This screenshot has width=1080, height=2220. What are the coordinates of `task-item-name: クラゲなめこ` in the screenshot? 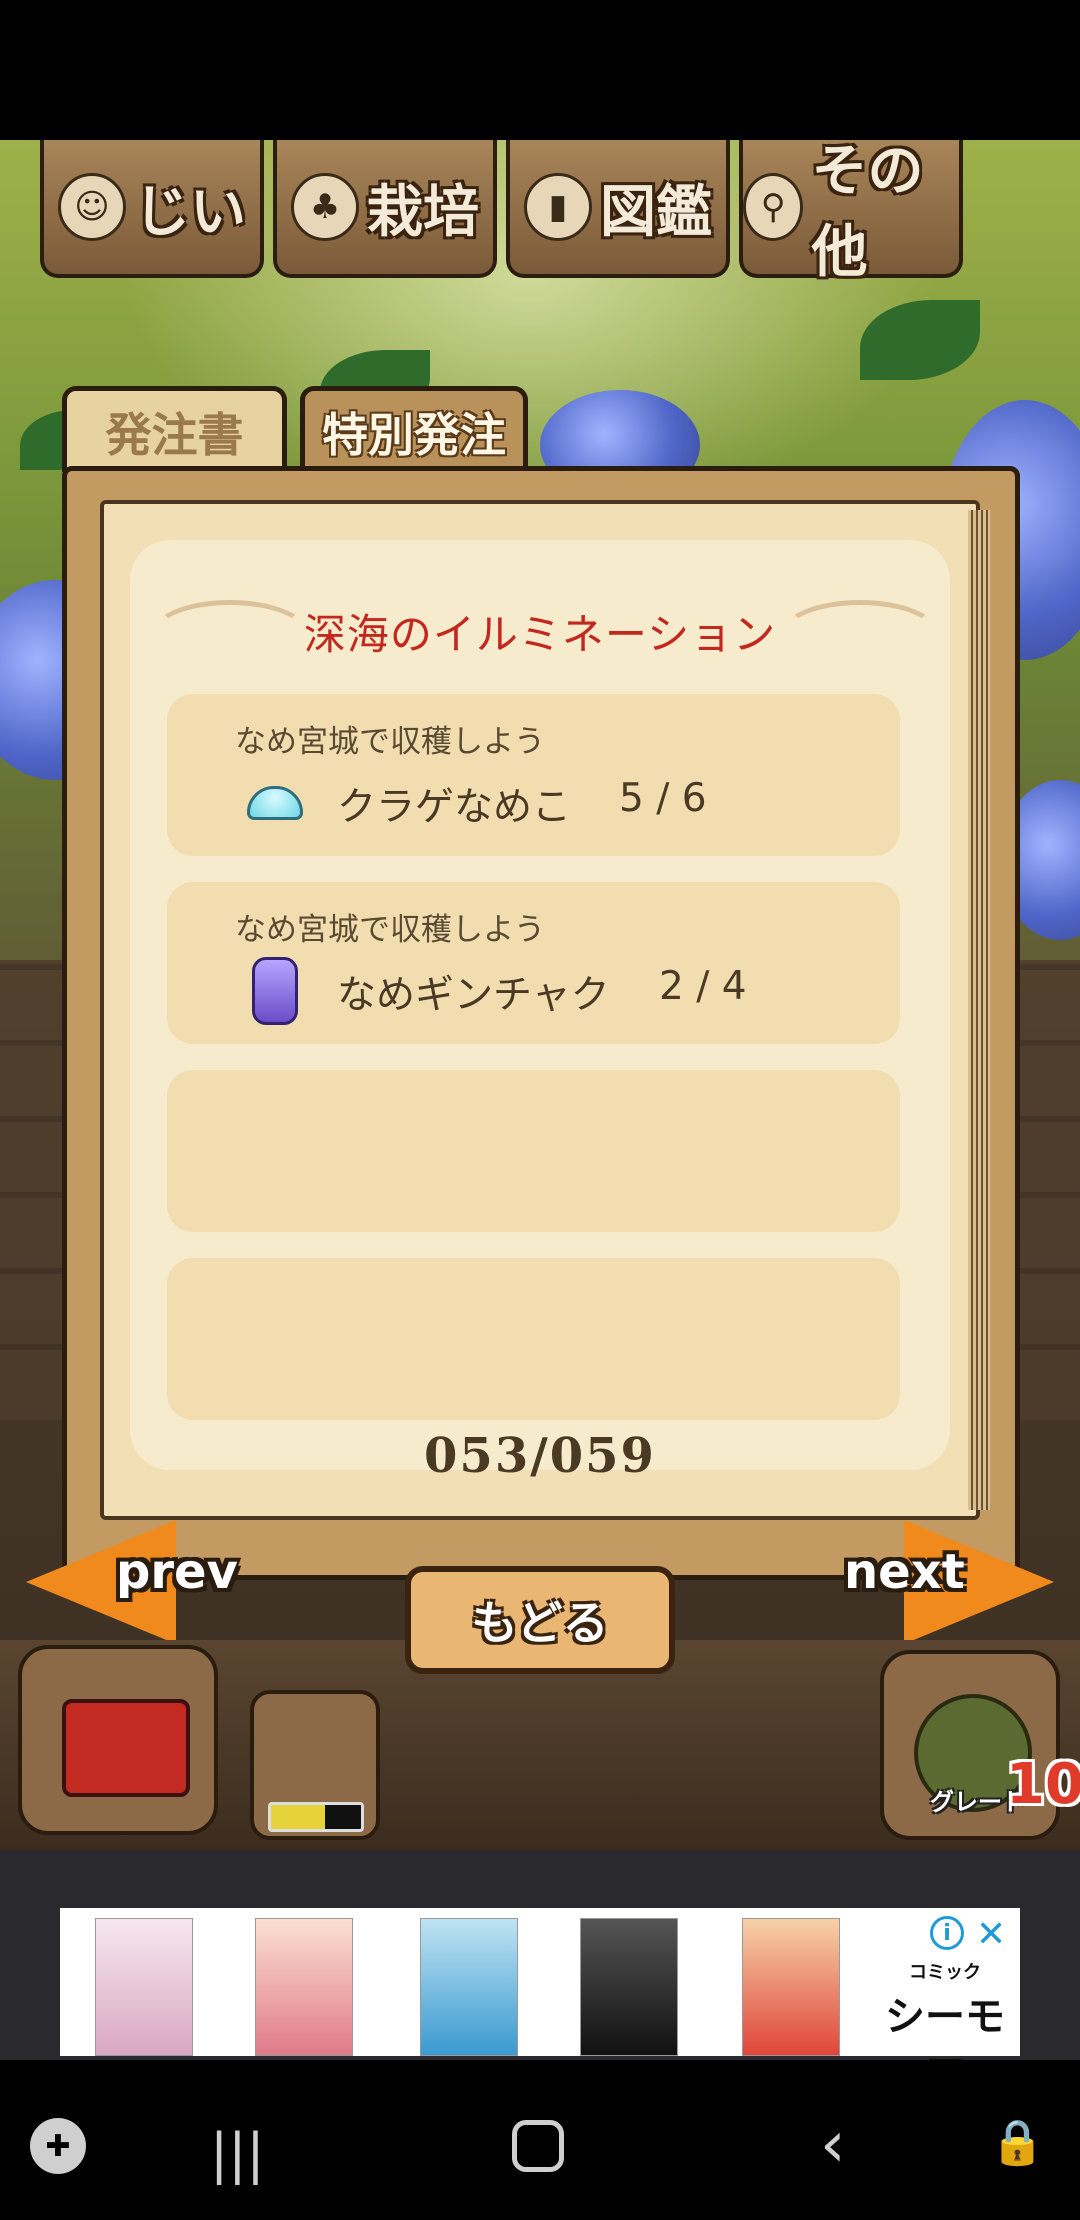 It's located at (454, 807).